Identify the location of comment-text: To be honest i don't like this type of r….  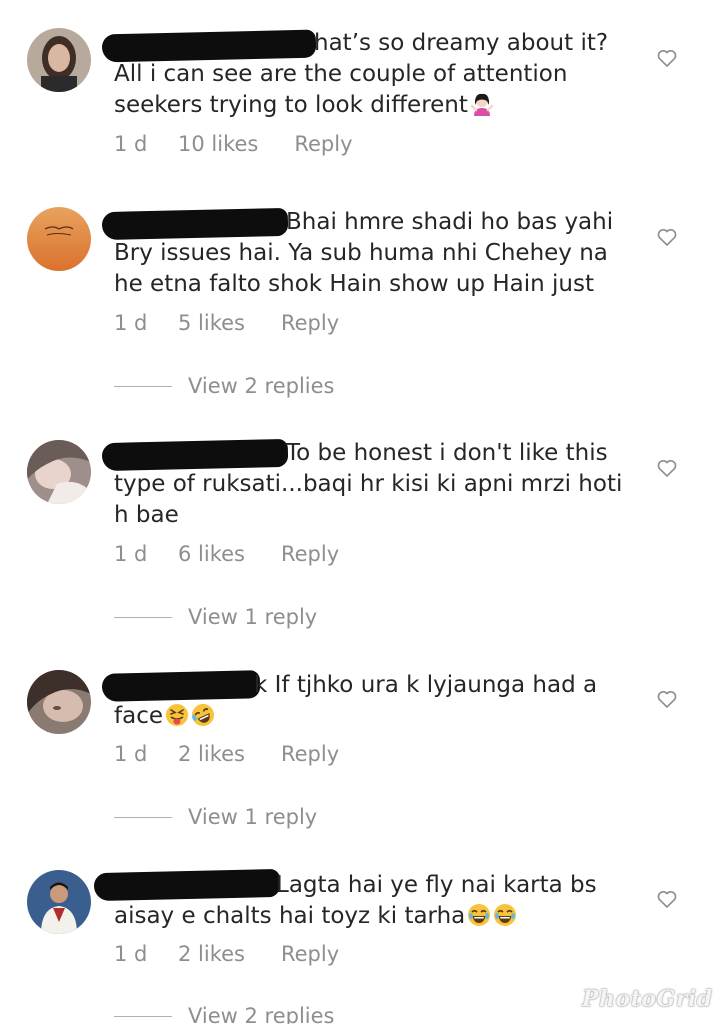
(368, 484).